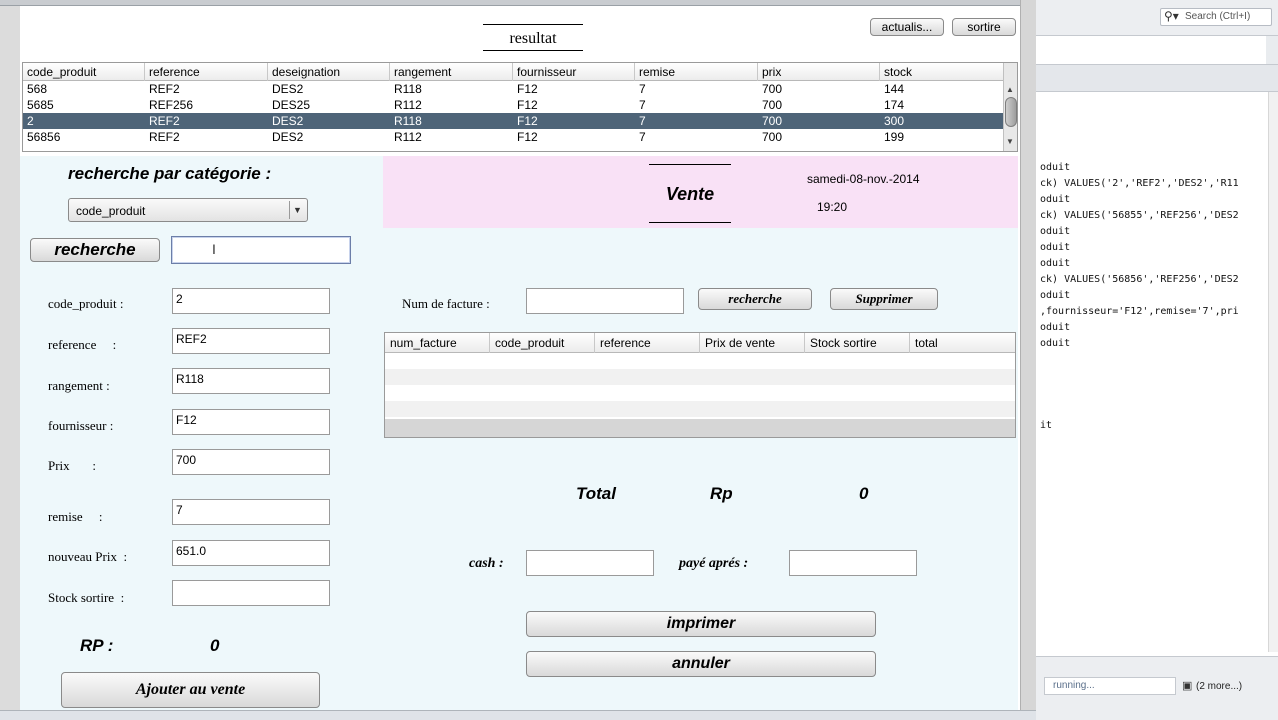 The image size is (1278, 720). What do you see at coordinates (884, 299) in the screenshot?
I see `delete-button: Supprimer` at bounding box center [884, 299].